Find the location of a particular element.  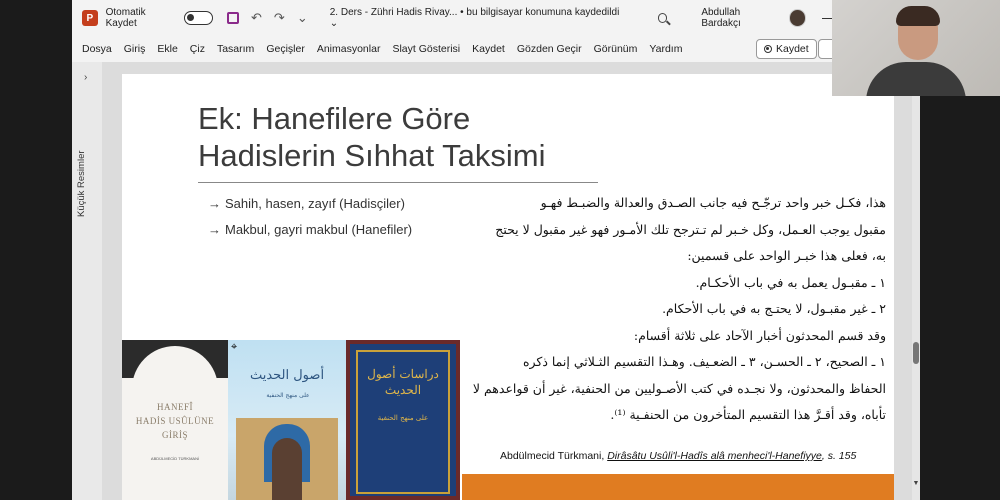

scroll-down-icon: ▼ is located at coordinates (916, 483).